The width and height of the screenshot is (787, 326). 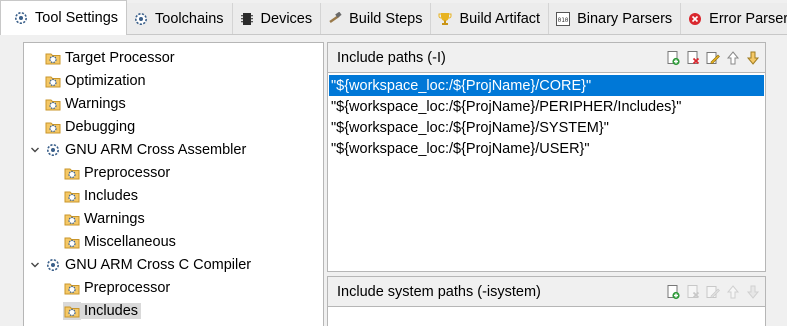 I want to click on tree-item-asm-preprocessor: Preprocessor, so click(x=116, y=173).